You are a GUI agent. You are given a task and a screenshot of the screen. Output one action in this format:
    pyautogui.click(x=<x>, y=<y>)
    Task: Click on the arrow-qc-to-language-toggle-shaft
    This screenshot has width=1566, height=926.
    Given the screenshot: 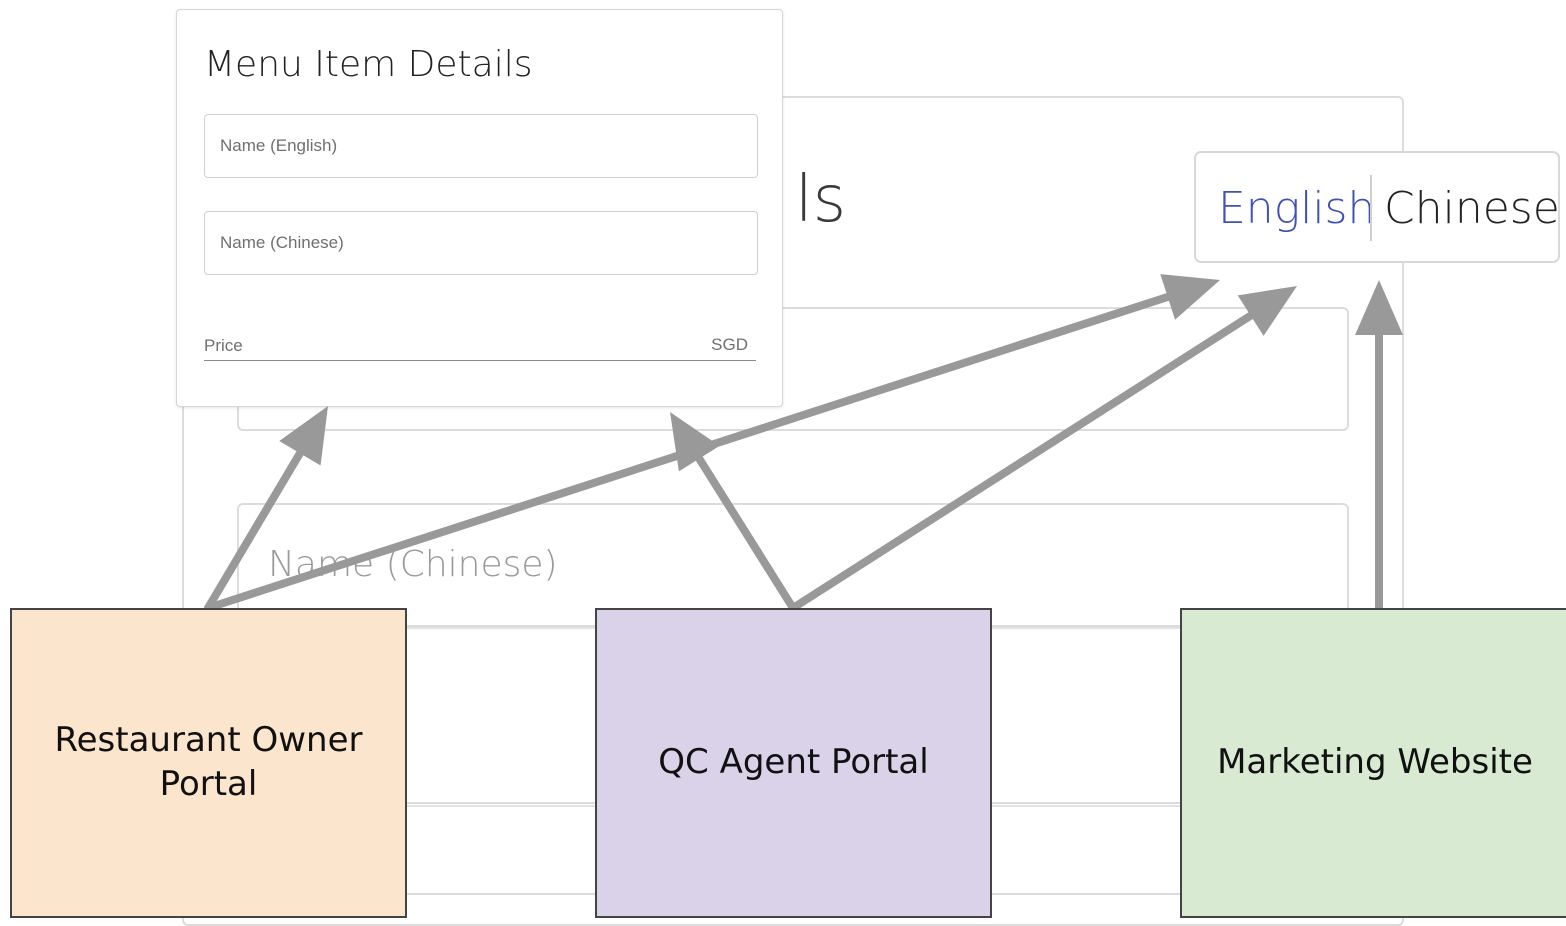 What is the action you would take?
    pyautogui.click(x=1022, y=461)
    